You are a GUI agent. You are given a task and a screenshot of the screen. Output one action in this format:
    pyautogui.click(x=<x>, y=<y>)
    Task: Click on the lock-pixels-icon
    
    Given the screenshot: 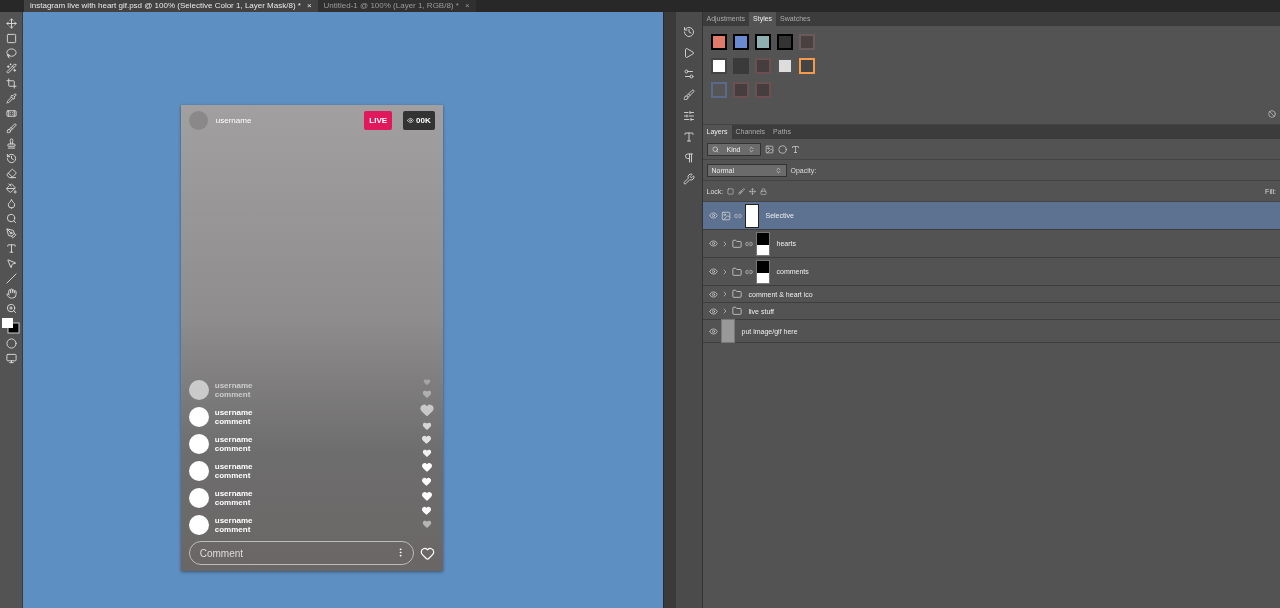 What is the action you would take?
    pyautogui.click(x=731, y=191)
    